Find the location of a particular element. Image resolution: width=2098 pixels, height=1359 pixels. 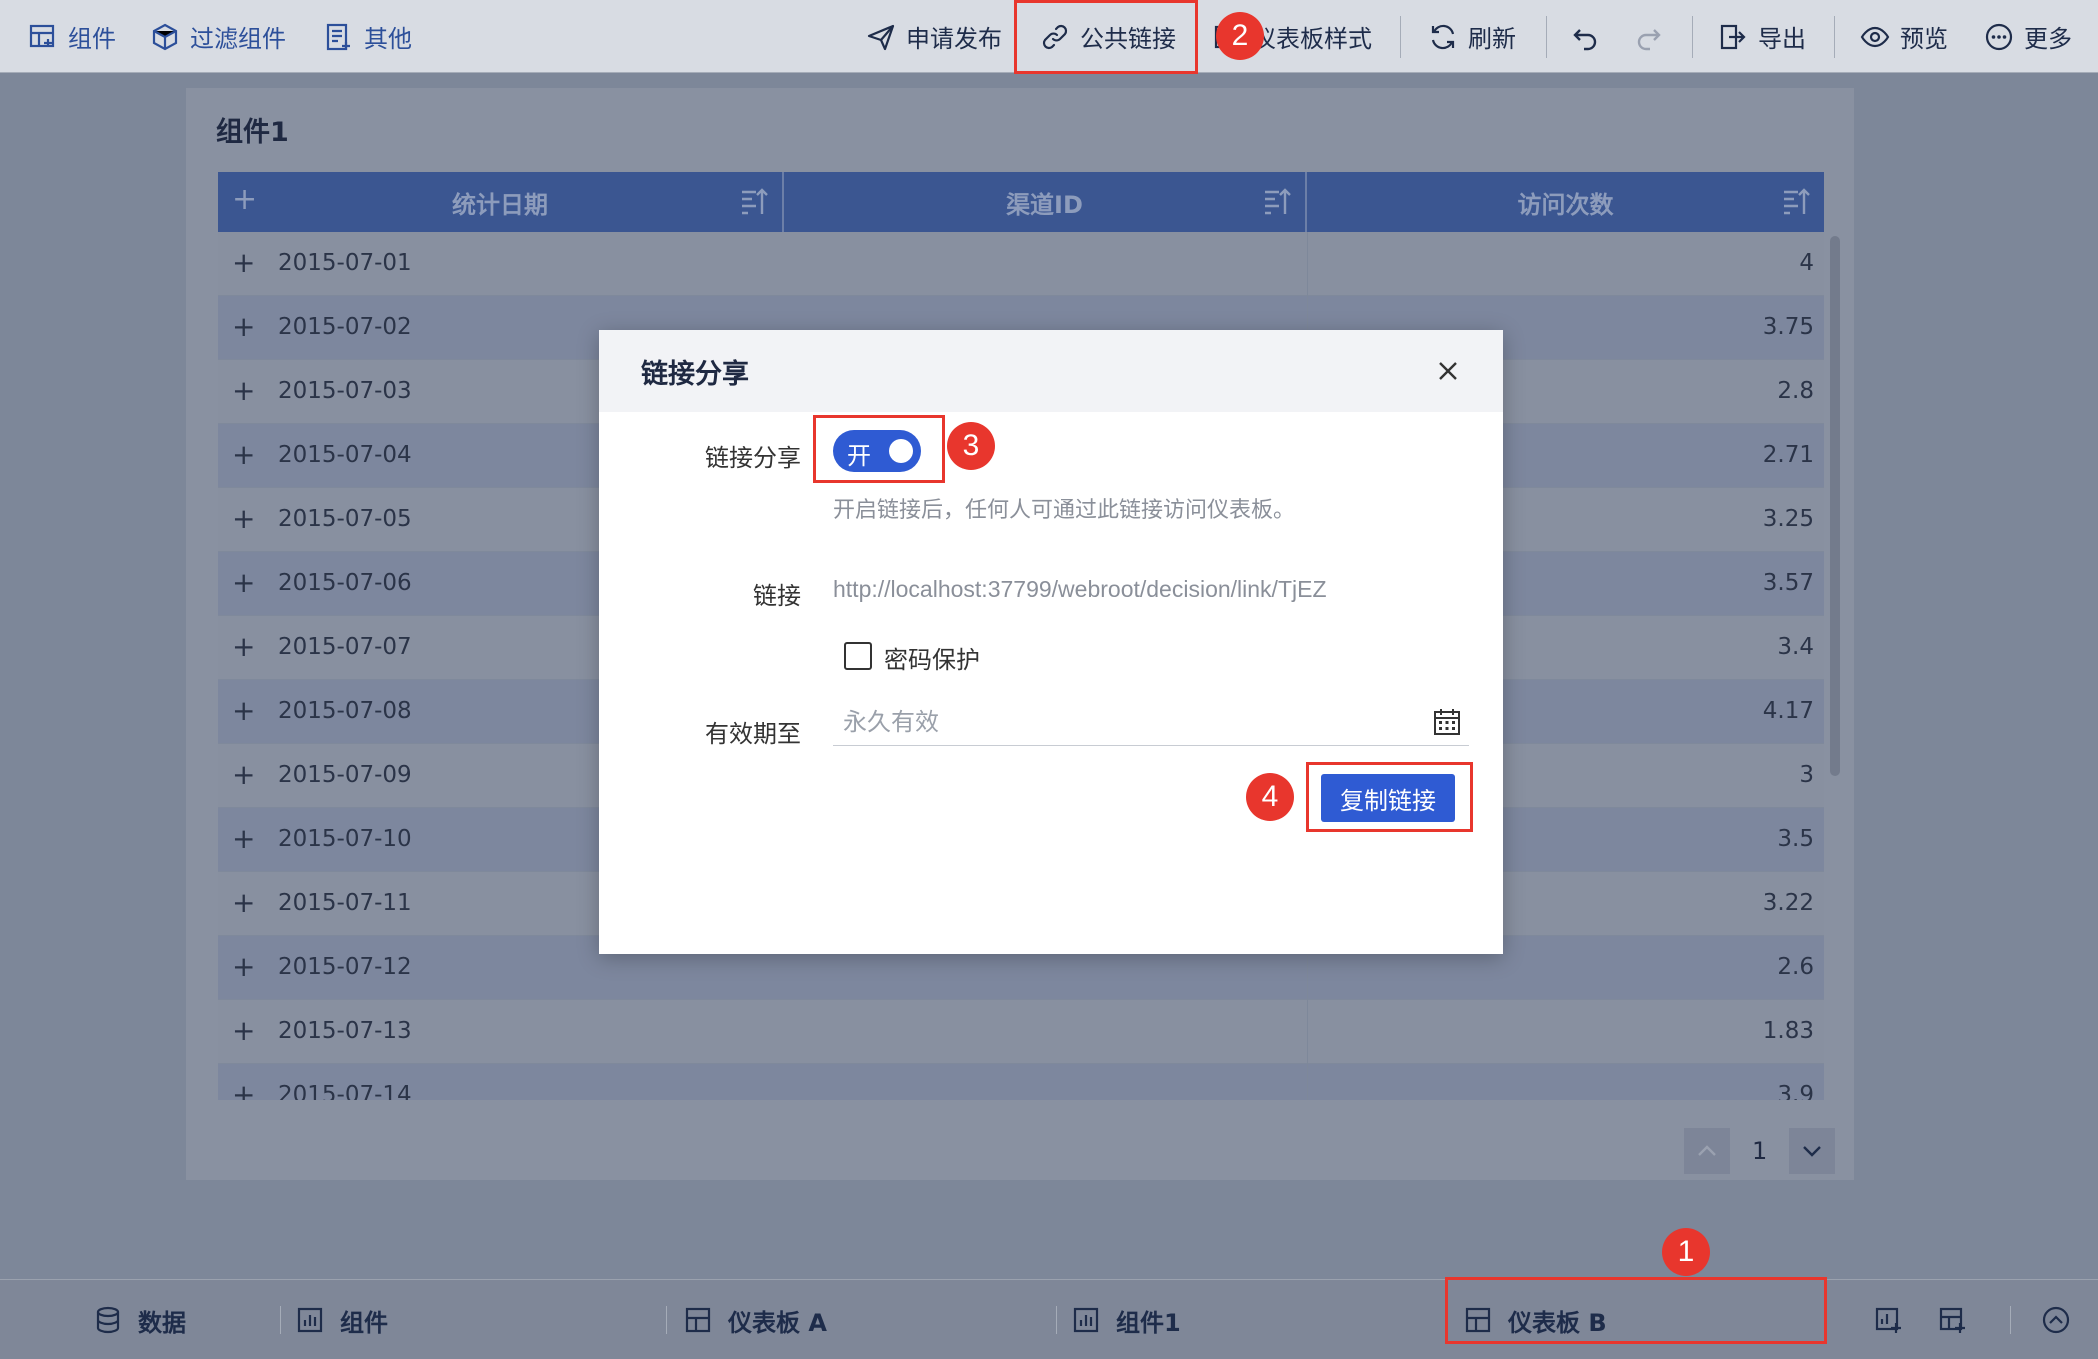

tab-dashboard-a: 仪表板 A is located at coordinates (755, 1319).